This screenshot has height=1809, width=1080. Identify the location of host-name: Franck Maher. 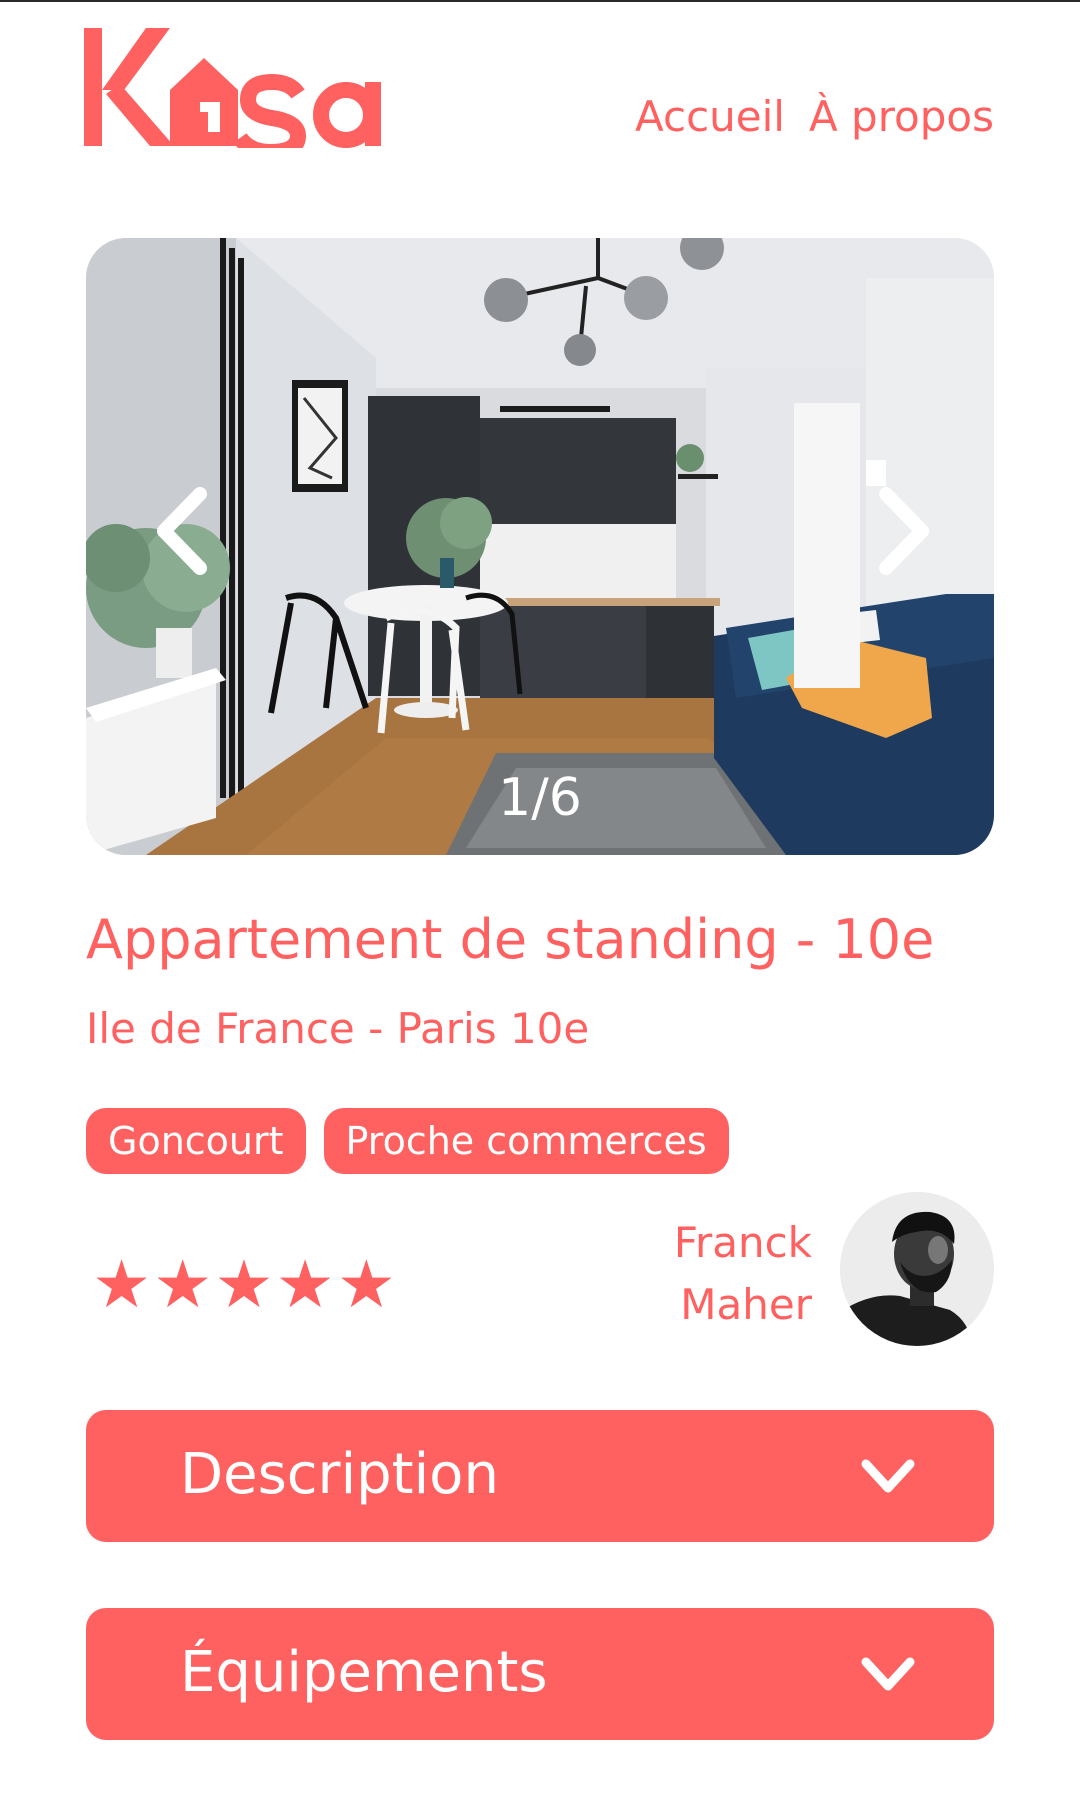
(743, 1274).